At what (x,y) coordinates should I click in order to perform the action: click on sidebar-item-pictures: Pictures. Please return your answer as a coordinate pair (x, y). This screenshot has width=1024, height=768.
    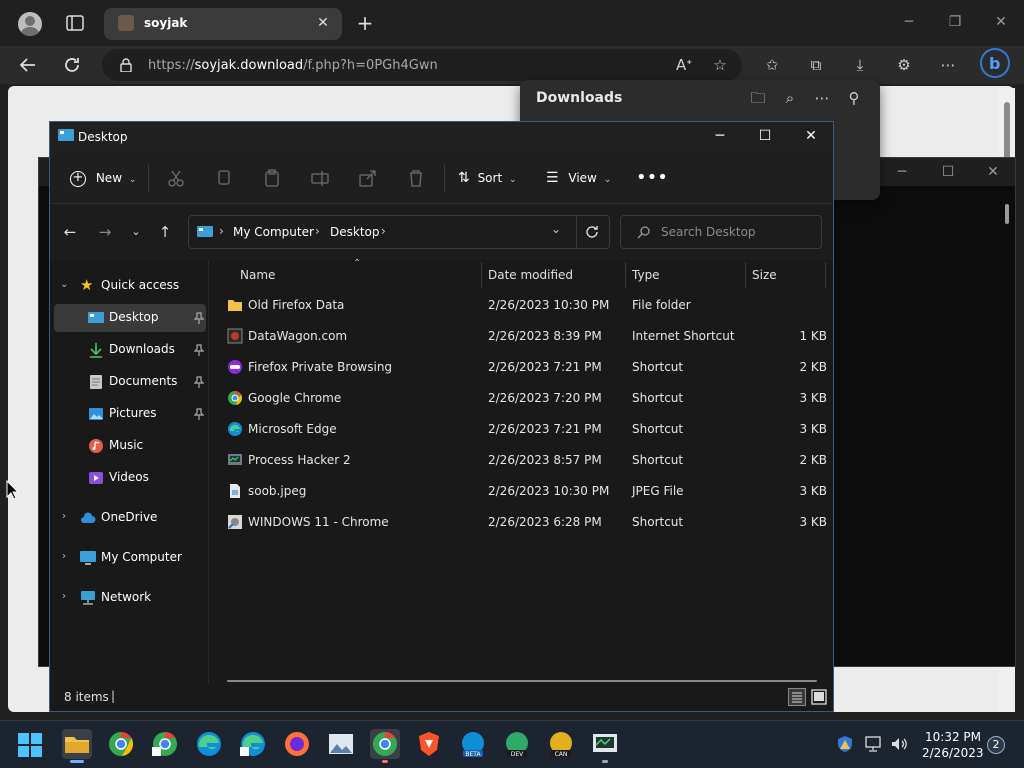
    Looking at the image, I should click on (130, 414).